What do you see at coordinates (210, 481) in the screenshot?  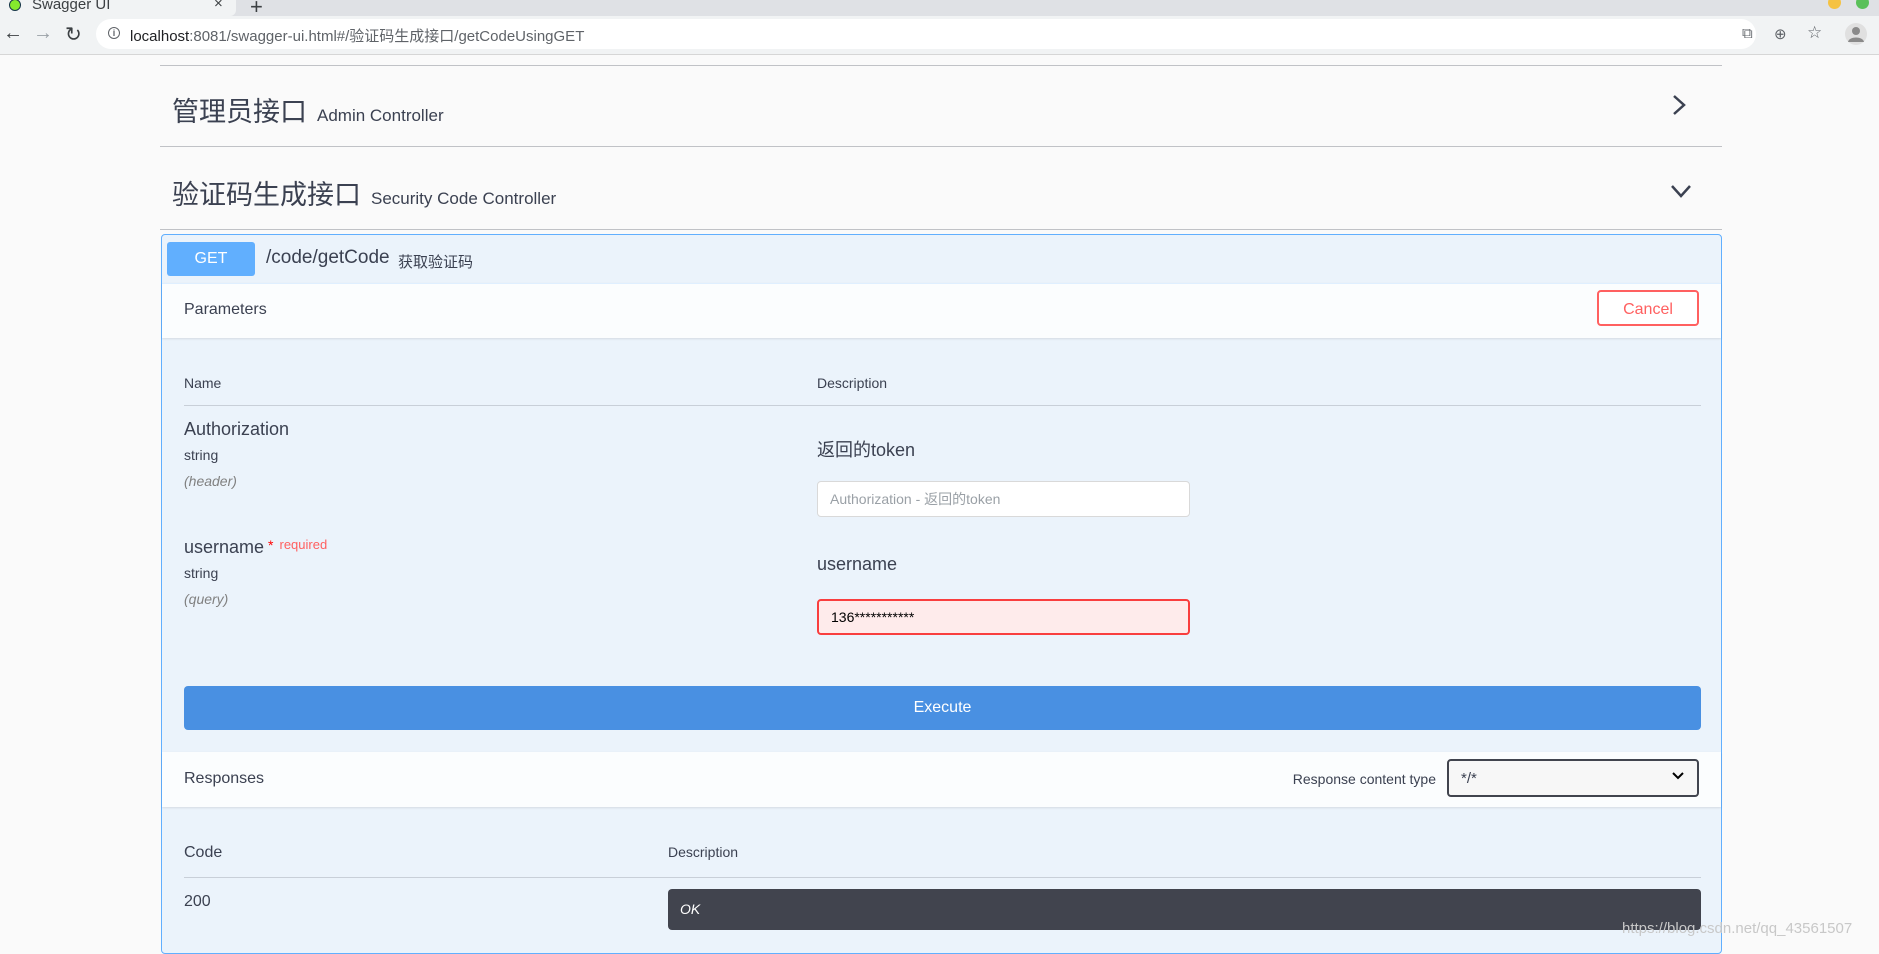 I see `param-location: (header)` at bounding box center [210, 481].